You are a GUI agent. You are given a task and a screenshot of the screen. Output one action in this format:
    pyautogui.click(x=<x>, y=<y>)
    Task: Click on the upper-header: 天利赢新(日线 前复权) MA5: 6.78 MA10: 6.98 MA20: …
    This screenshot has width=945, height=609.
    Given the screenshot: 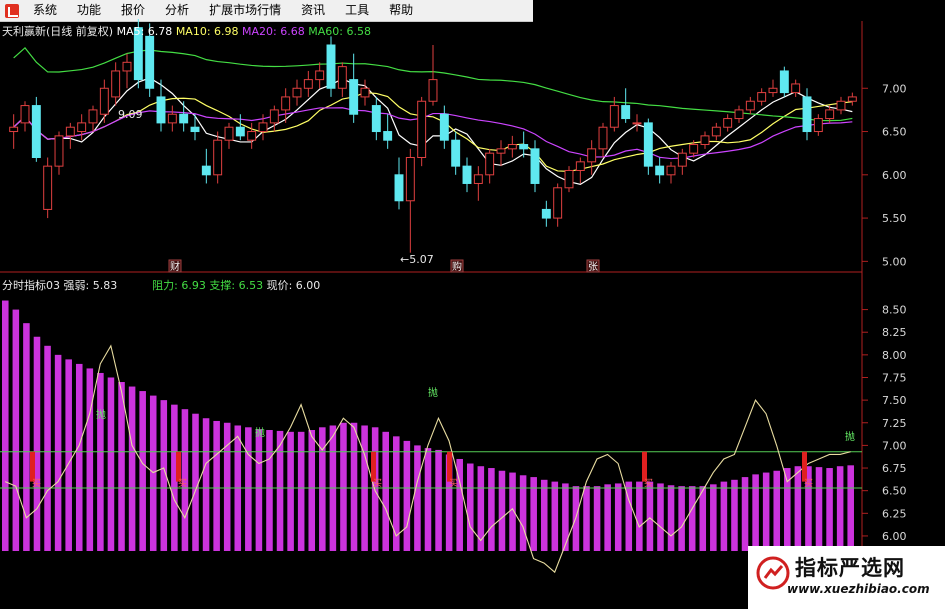 What is the action you would take?
    pyautogui.click(x=186, y=31)
    